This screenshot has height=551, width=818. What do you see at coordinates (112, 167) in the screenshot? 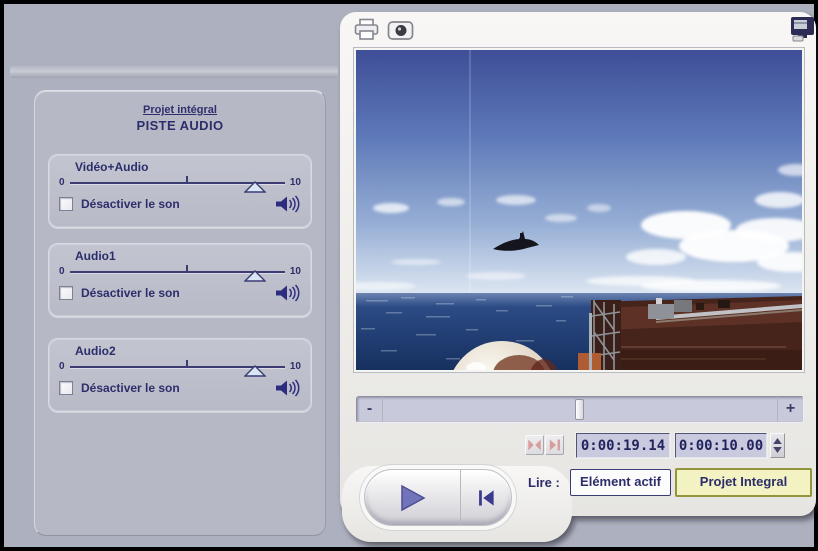
I see `track-label: Vidéo+Audio` at bounding box center [112, 167].